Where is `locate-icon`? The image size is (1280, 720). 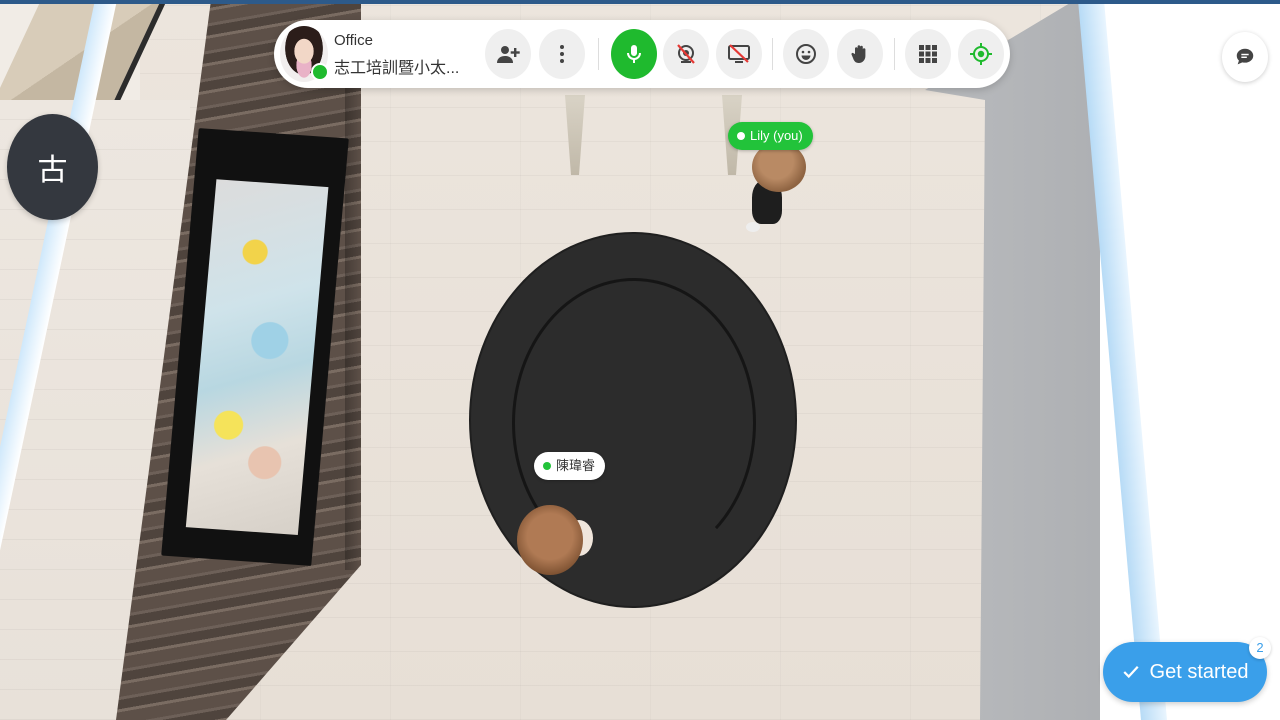 locate-icon is located at coordinates (981, 54).